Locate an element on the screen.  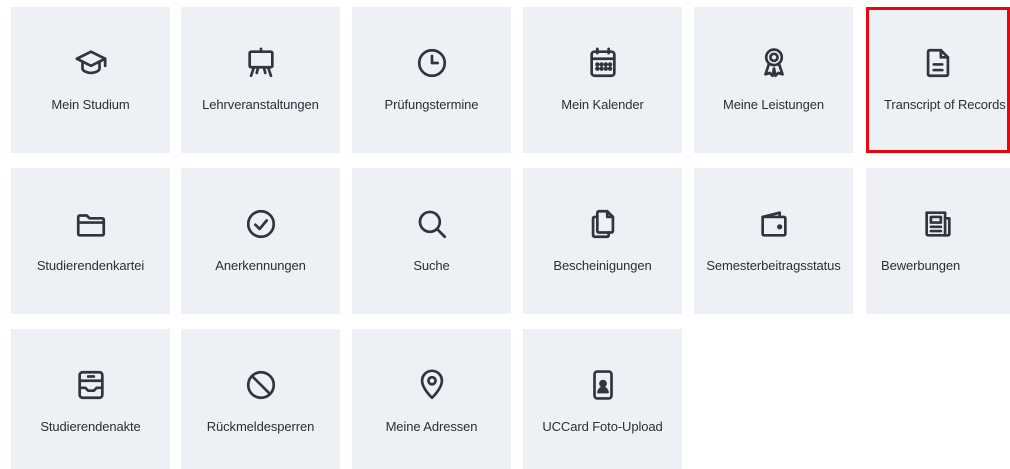
tile-mein-studium: Mein Studium is located at coordinates (90, 80).